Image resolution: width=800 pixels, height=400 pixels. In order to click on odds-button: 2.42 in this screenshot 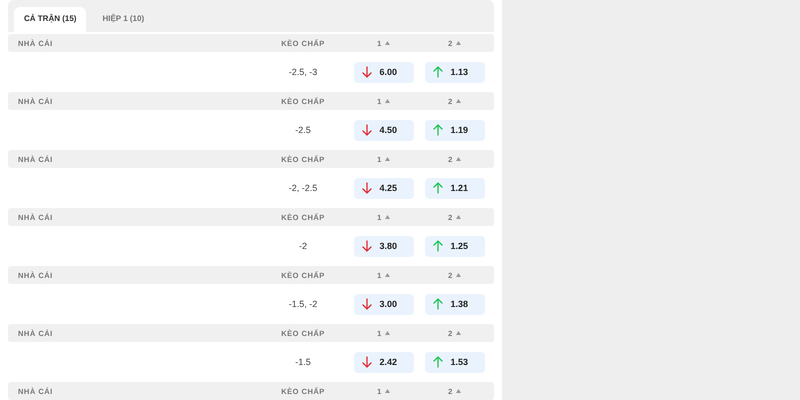, I will do `click(384, 362)`.